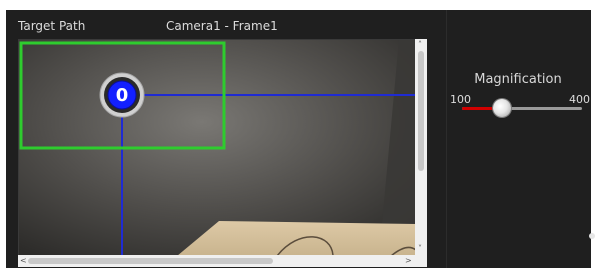  I want to click on magnification-slider, so click(522, 109).